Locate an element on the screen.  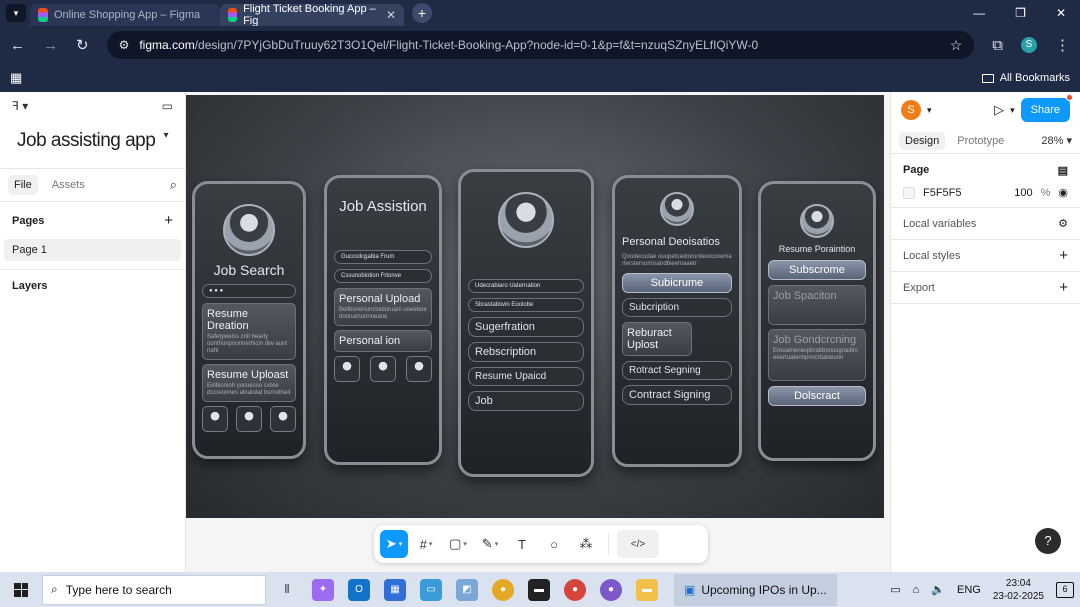
zoom-level: 28% ▾ is located at coordinates (1056, 140).